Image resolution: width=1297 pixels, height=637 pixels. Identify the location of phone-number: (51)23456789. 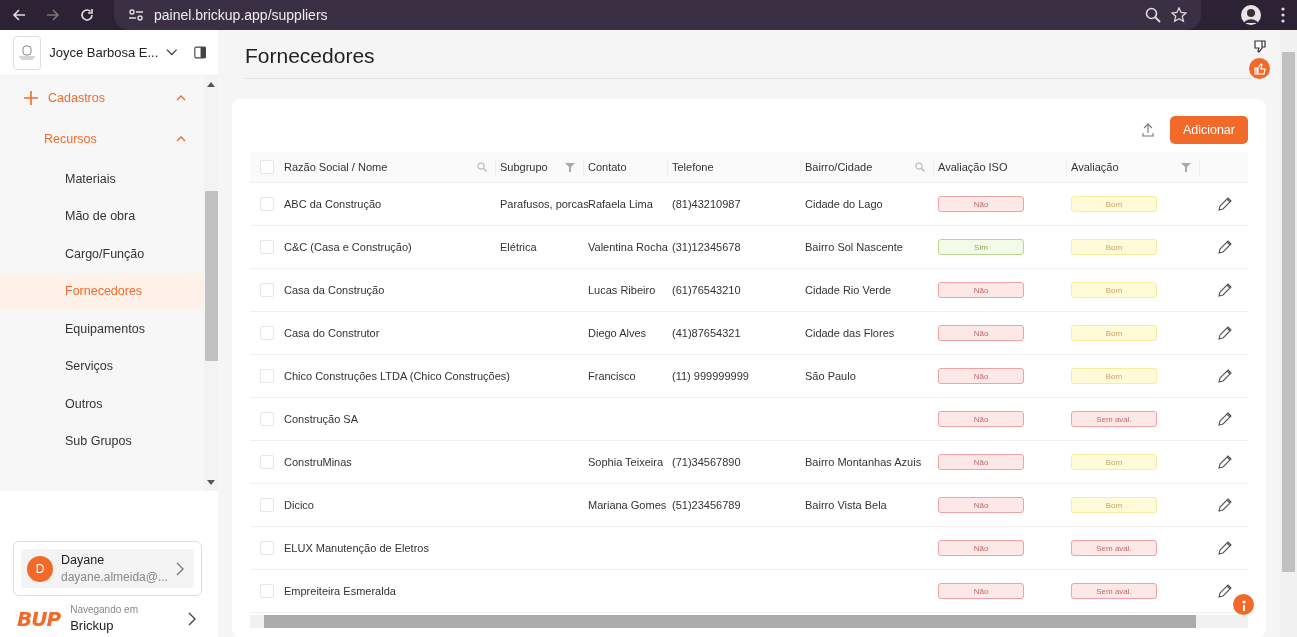
(706, 505).